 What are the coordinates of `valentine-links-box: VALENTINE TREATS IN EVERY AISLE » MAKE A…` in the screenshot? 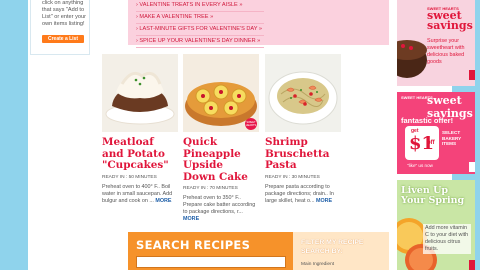 It's located at (258, 24).